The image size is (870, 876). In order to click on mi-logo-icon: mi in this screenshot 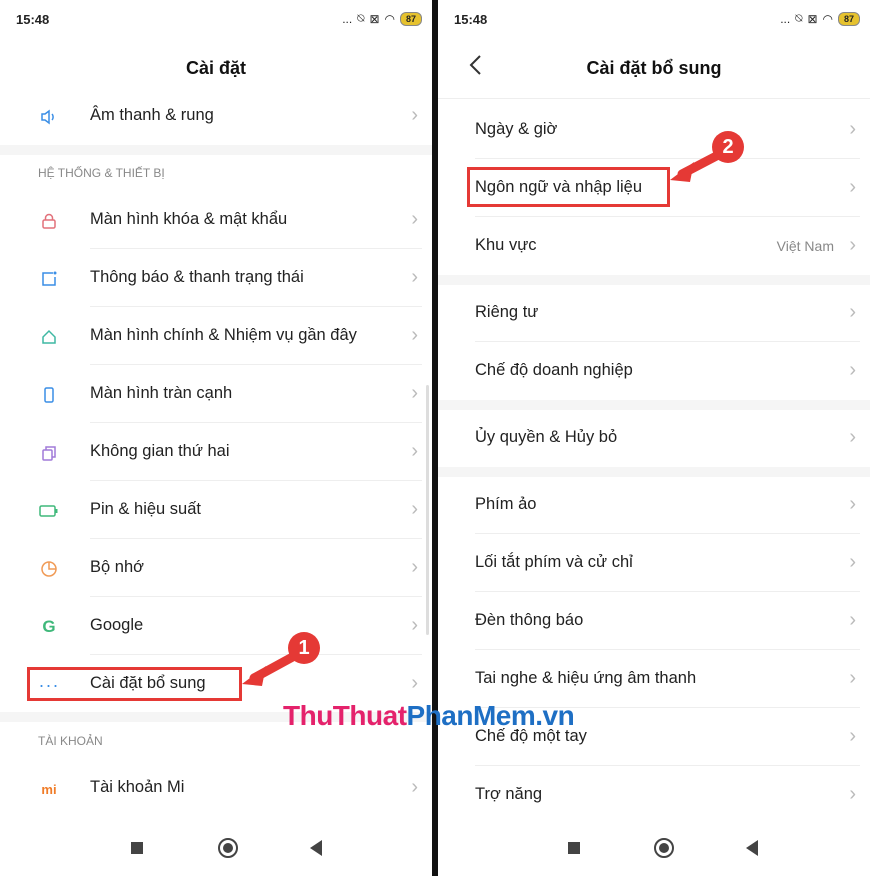, I will do `click(49, 789)`.